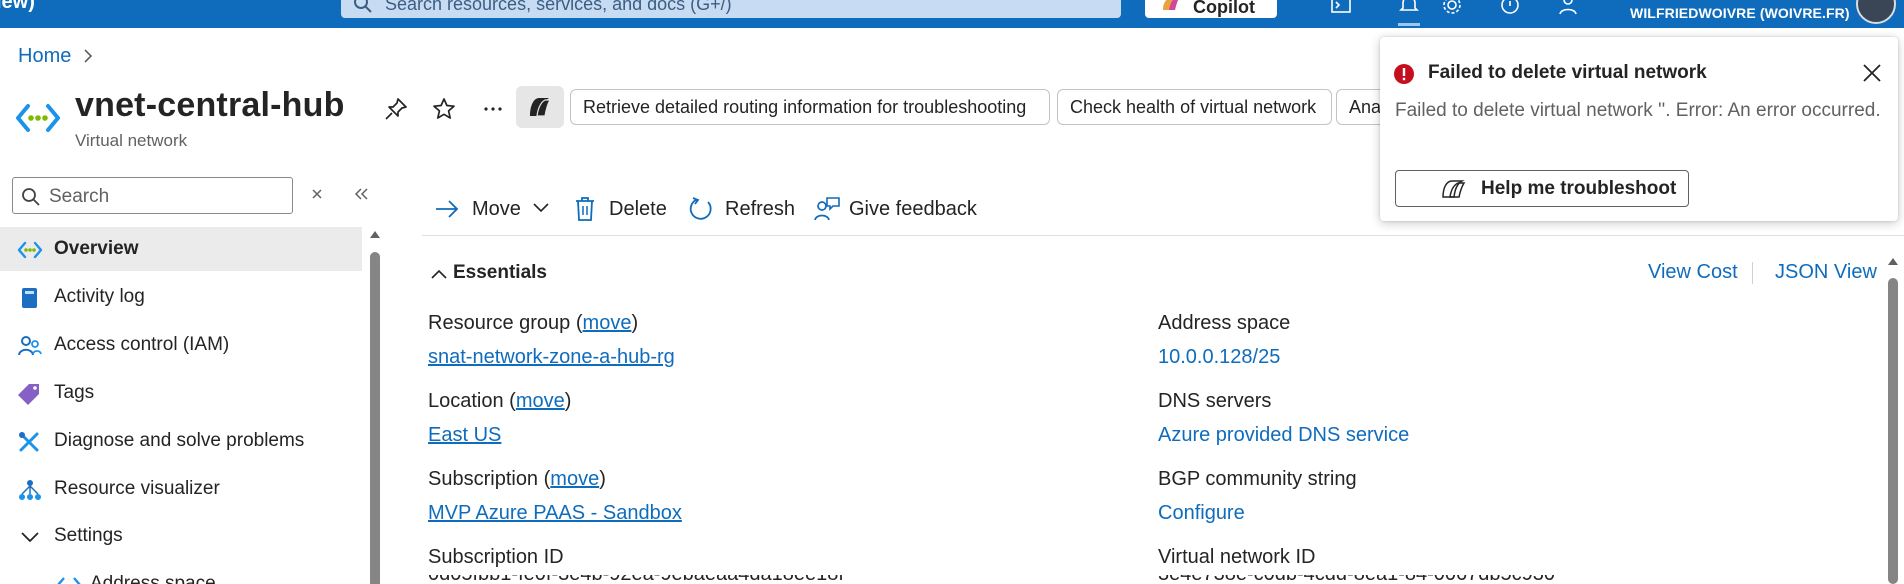 This screenshot has height=584, width=1904. I want to click on vnet-id-text: 3e4e738e-c0db-4cdd-8ea1-84-0067db5c930, so click(1438, 579).